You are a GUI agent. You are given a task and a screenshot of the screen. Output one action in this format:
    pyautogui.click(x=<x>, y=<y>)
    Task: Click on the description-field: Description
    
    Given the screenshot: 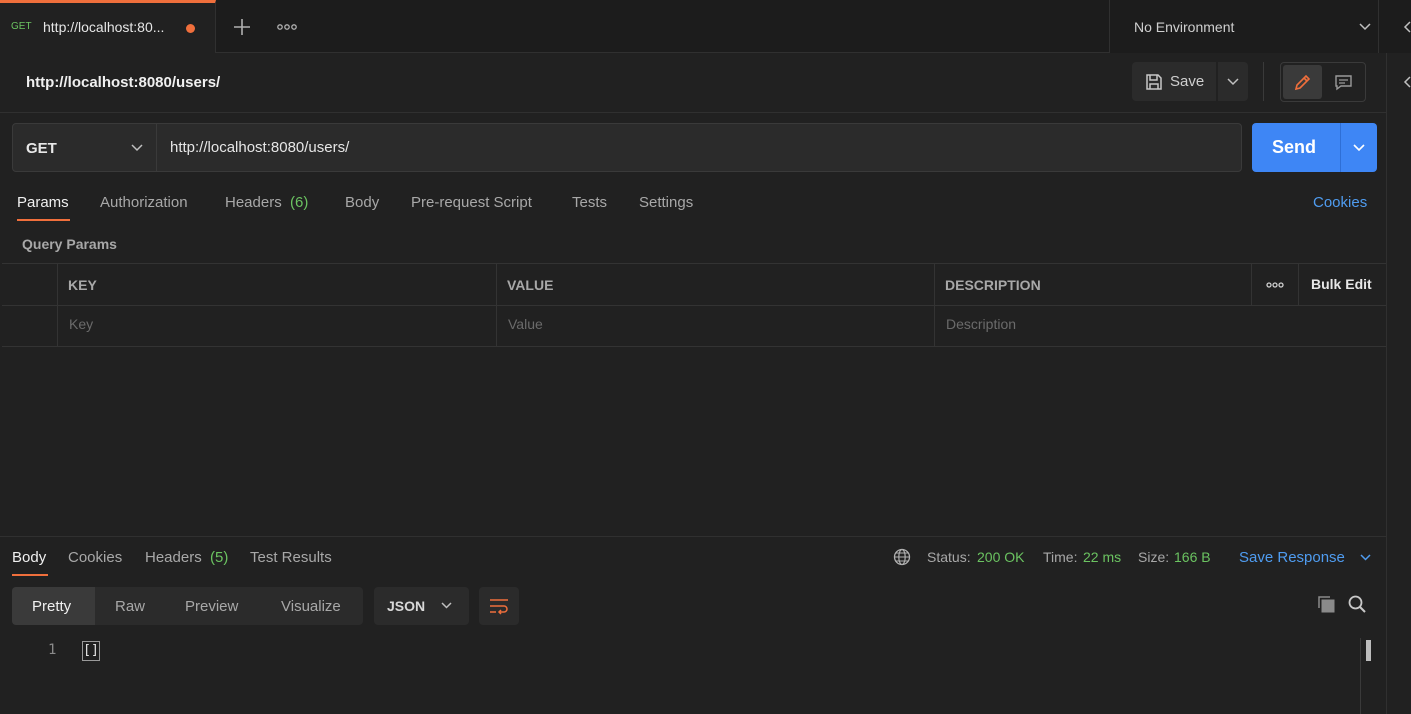 What is the action you would take?
    pyautogui.click(x=981, y=324)
    